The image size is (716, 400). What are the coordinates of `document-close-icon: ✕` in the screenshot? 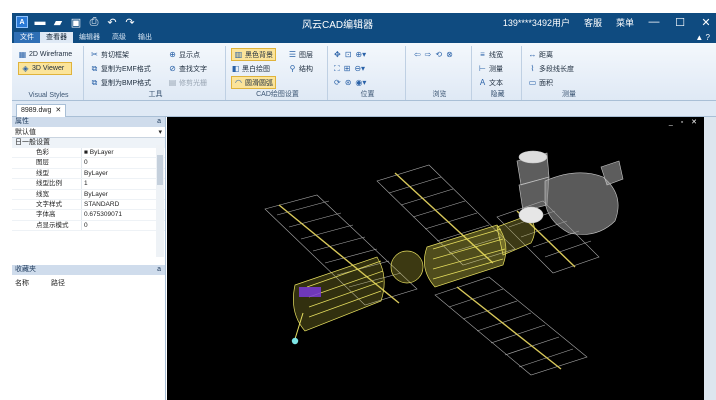 It's located at (58, 111).